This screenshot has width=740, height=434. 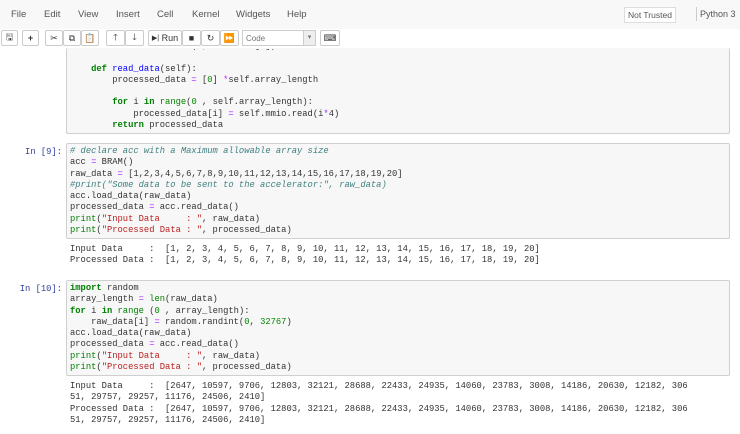 I want to click on restart-run-all-button: ⏩, so click(x=229, y=38).